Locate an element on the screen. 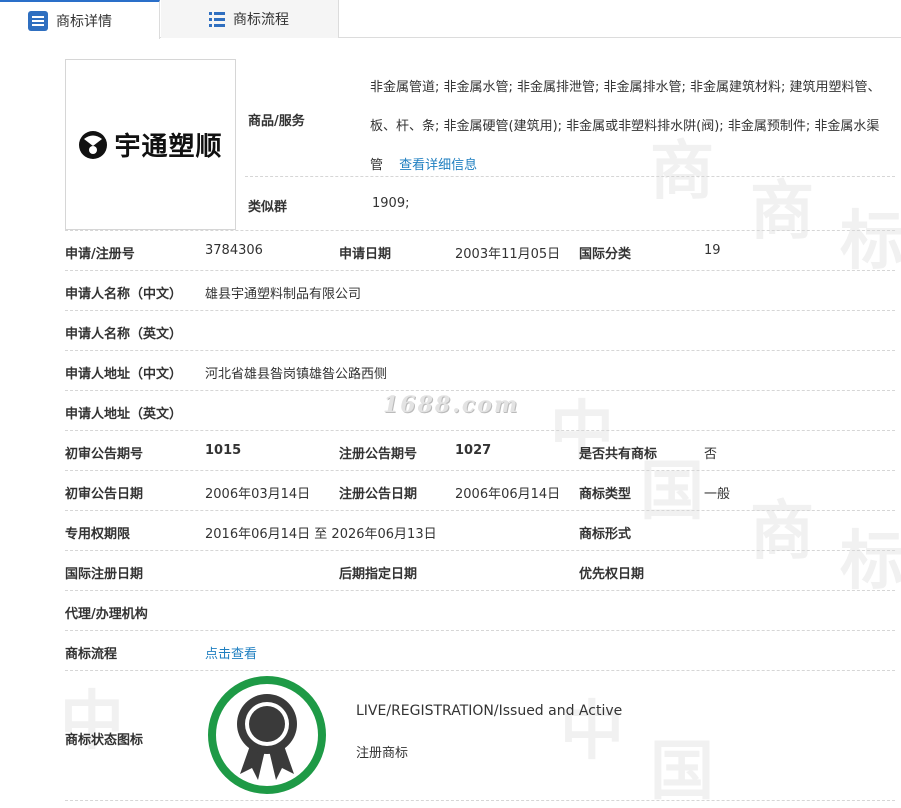 This screenshot has height=808, width=901. later-designation-label: 后期指定日期 is located at coordinates (378, 574).